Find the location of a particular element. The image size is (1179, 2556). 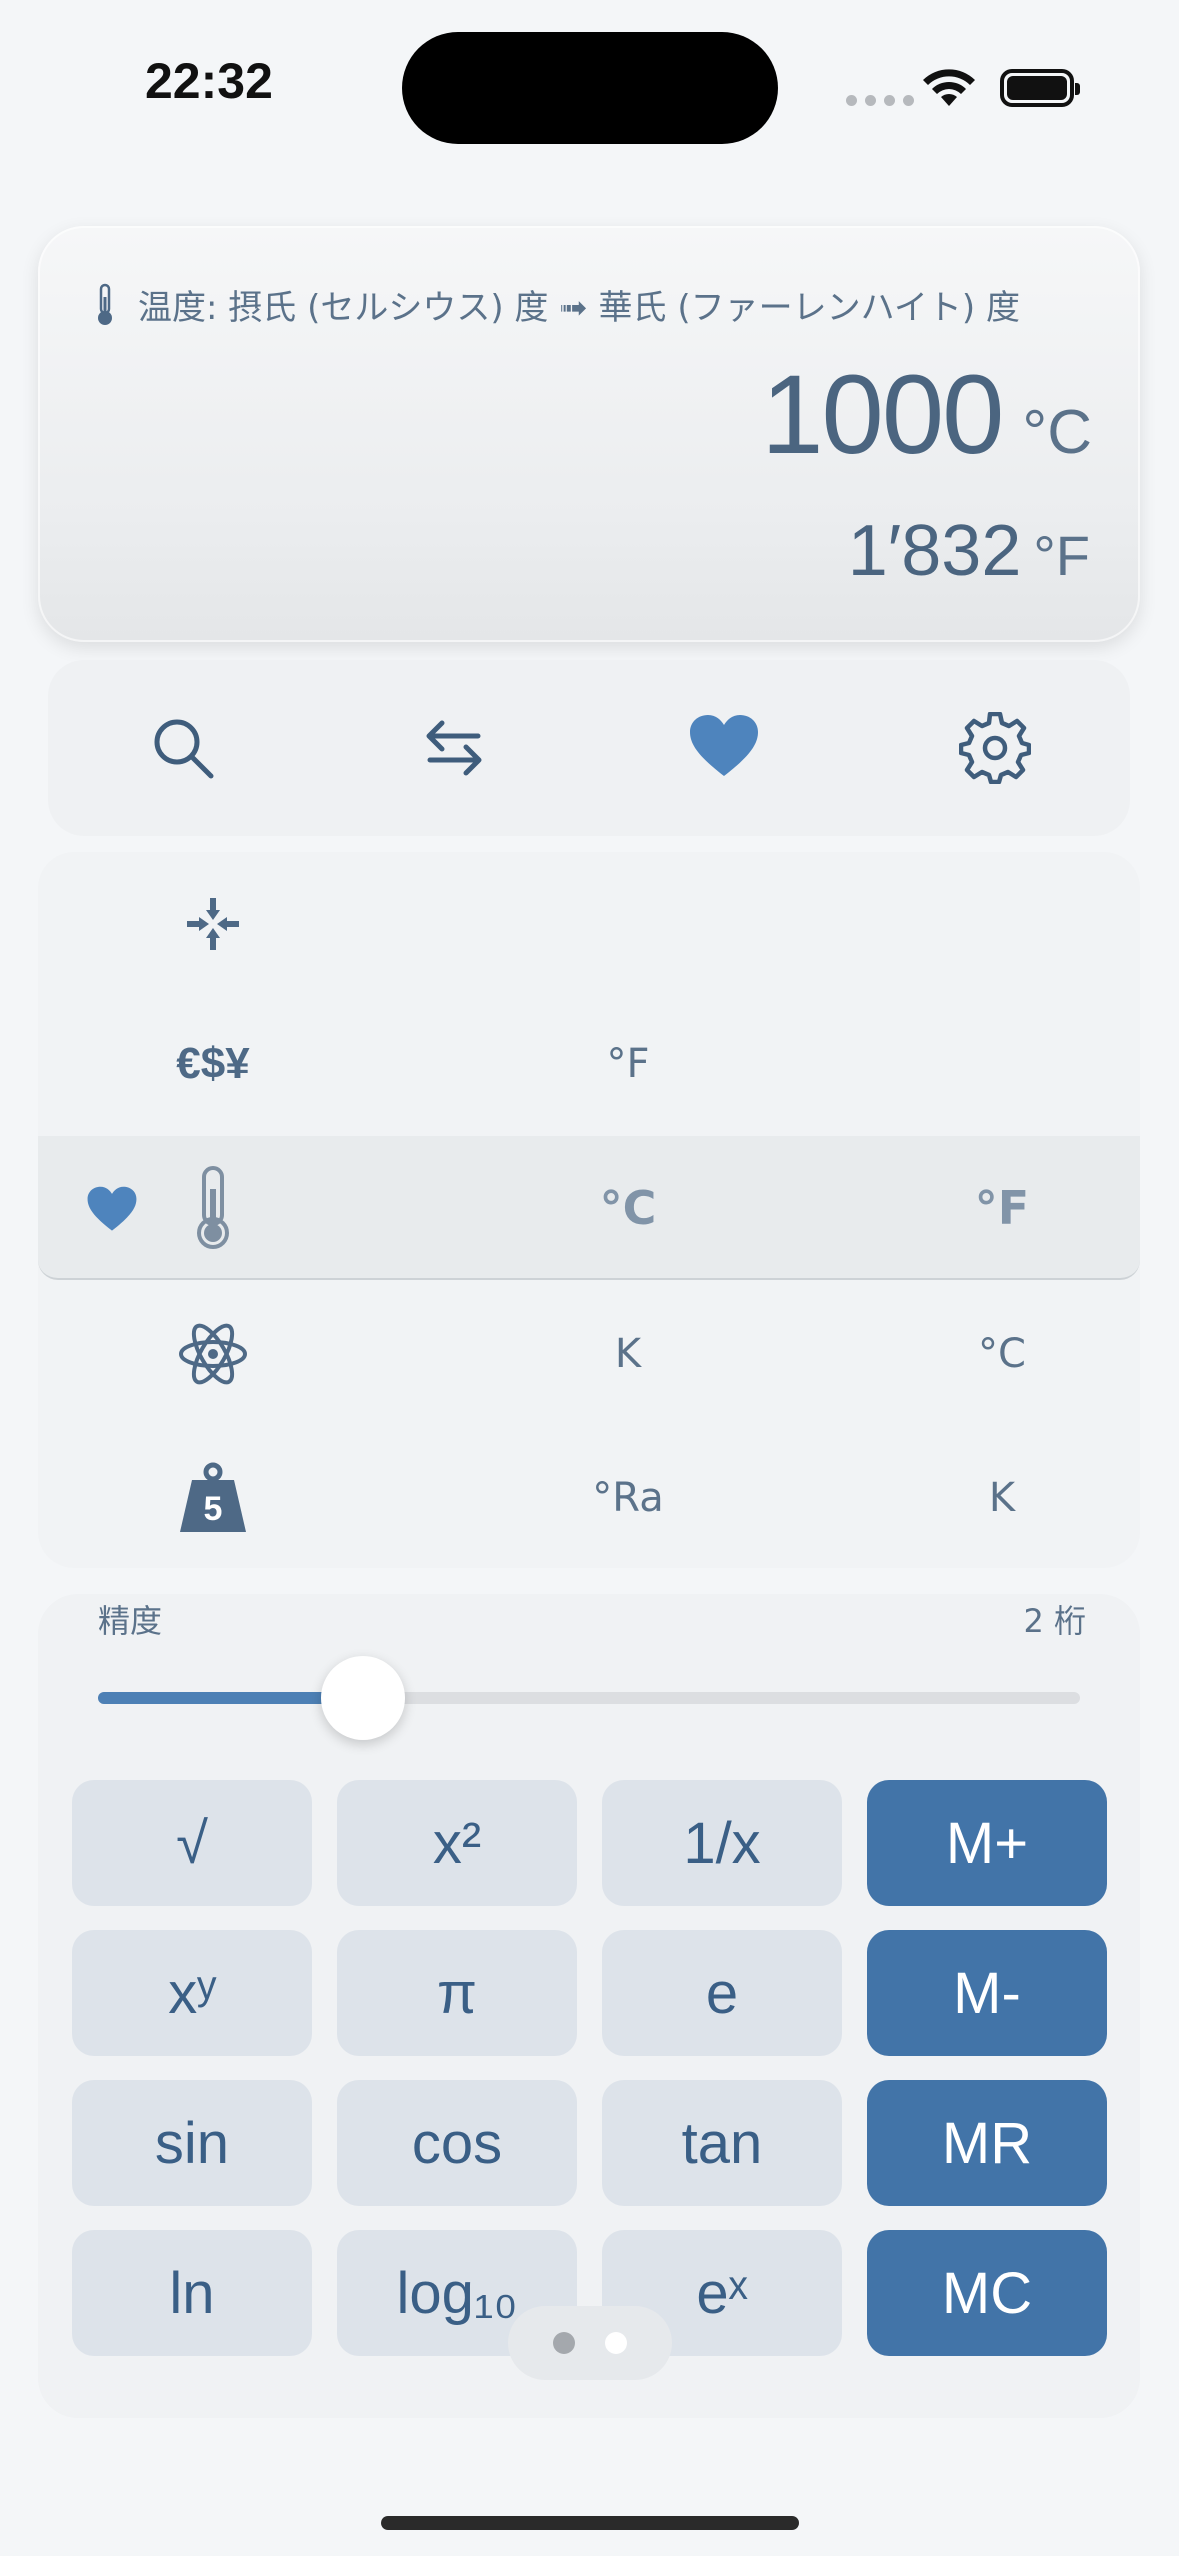

page-dot is located at coordinates (564, 2343).